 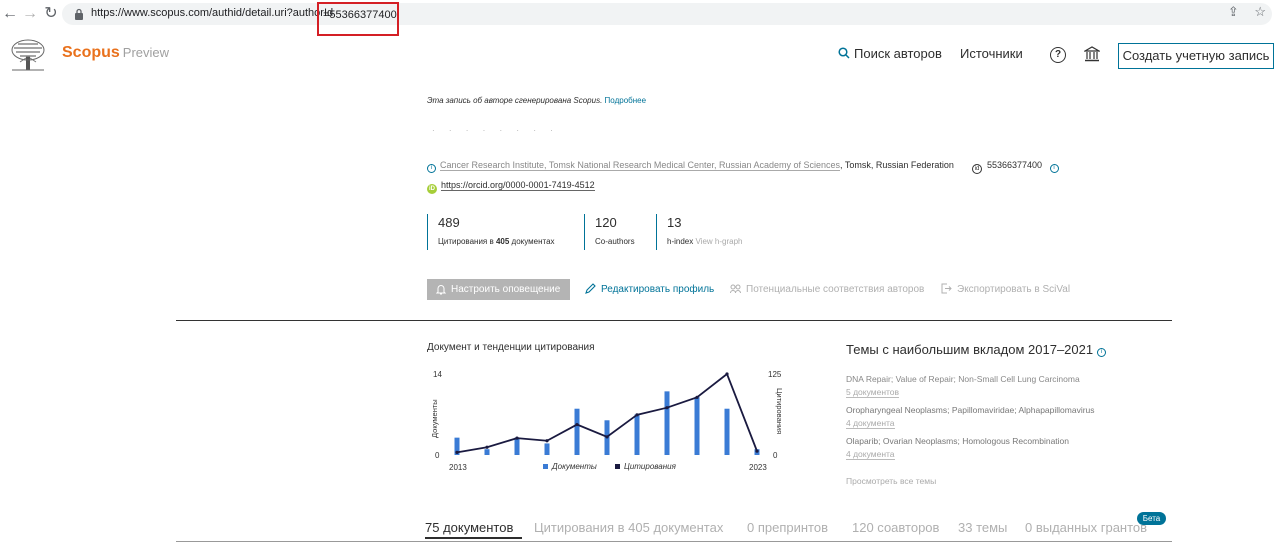 I want to click on legend-citations-label: Цитирования, so click(x=650, y=466).